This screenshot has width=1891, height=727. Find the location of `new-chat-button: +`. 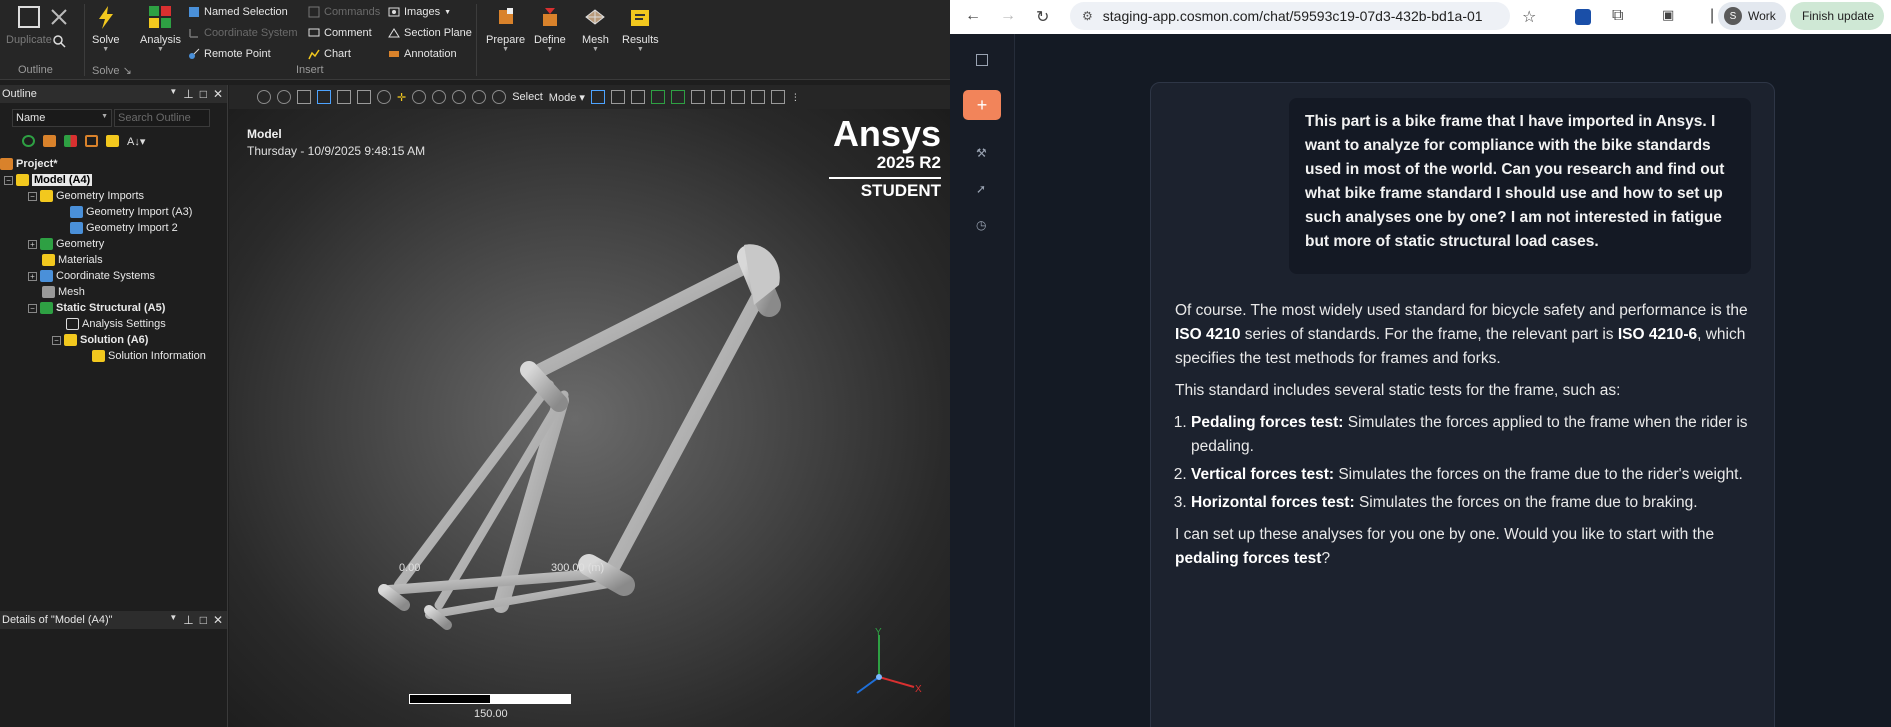

new-chat-button: + is located at coordinates (982, 105).